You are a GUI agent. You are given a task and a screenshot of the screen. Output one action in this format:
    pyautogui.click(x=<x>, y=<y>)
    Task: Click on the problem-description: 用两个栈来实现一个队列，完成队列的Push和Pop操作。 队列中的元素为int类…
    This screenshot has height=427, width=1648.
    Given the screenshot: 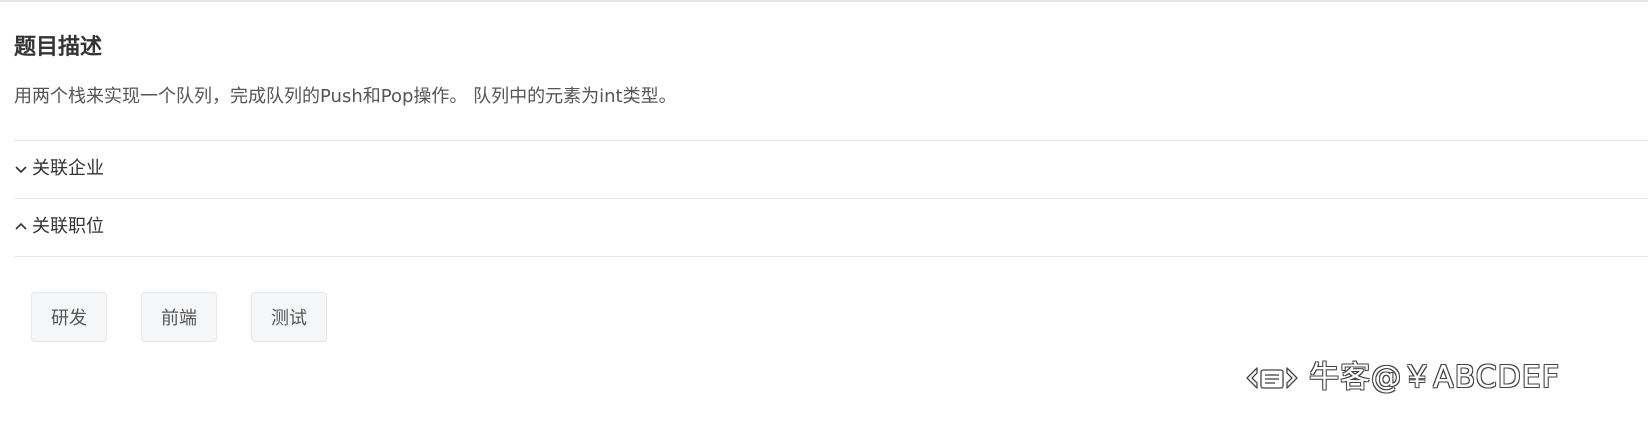 What is the action you would take?
    pyautogui.click(x=345, y=96)
    